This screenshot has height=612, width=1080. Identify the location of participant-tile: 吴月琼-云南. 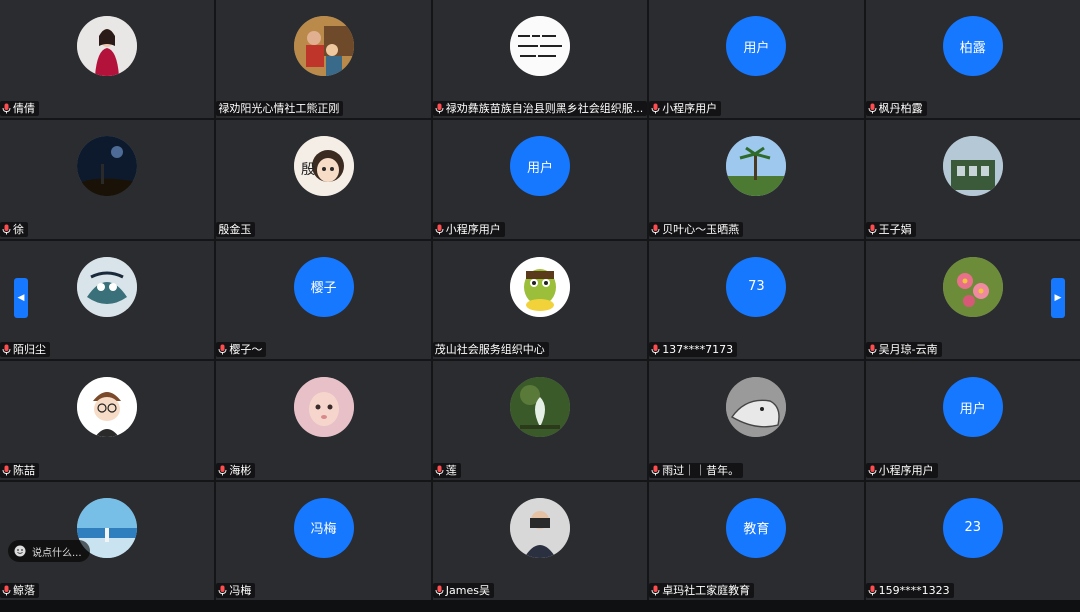
(972, 300).